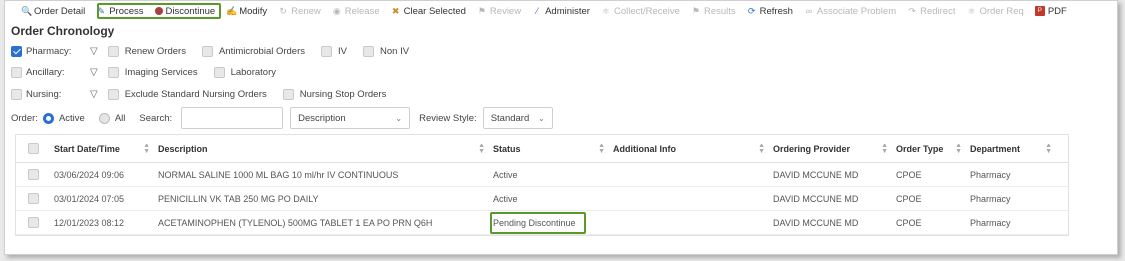 The image size is (1125, 261). Describe the element at coordinates (283, 11) in the screenshot. I see `renew-icon: ↻` at that location.